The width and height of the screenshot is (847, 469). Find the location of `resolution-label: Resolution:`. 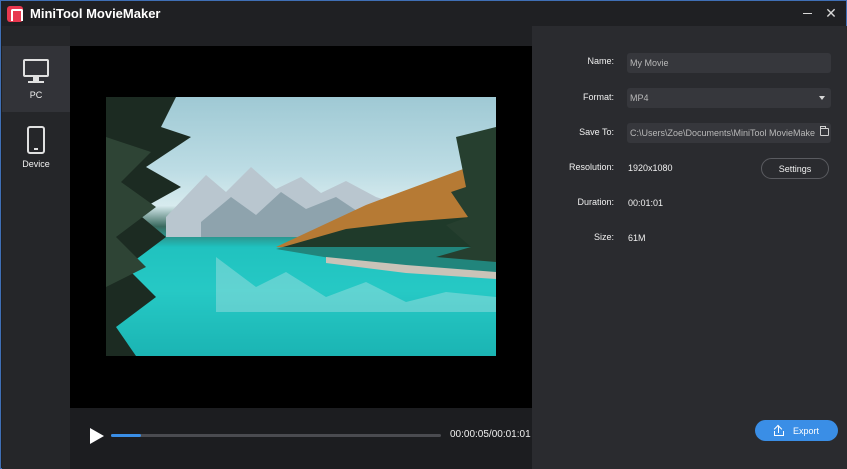

resolution-label: Resolution: is located at coordinates (591, 167).